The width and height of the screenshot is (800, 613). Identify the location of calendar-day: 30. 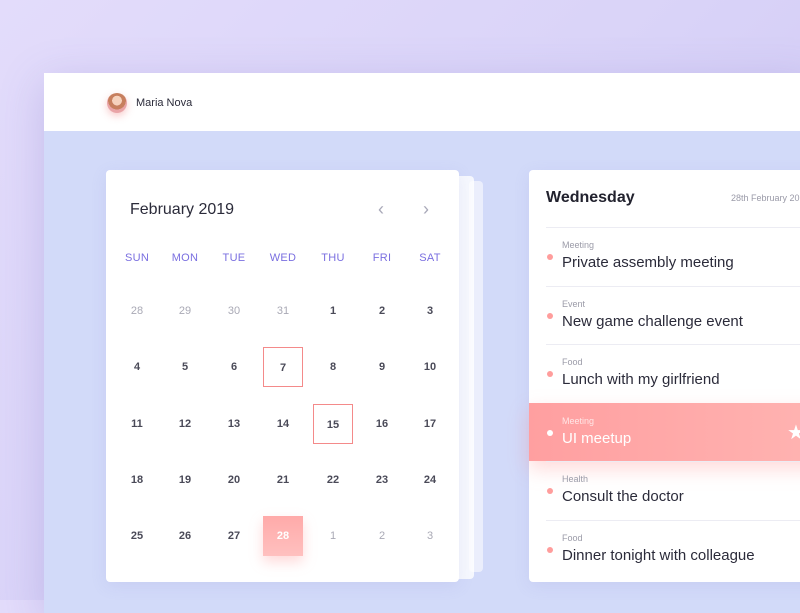
(234, 311).